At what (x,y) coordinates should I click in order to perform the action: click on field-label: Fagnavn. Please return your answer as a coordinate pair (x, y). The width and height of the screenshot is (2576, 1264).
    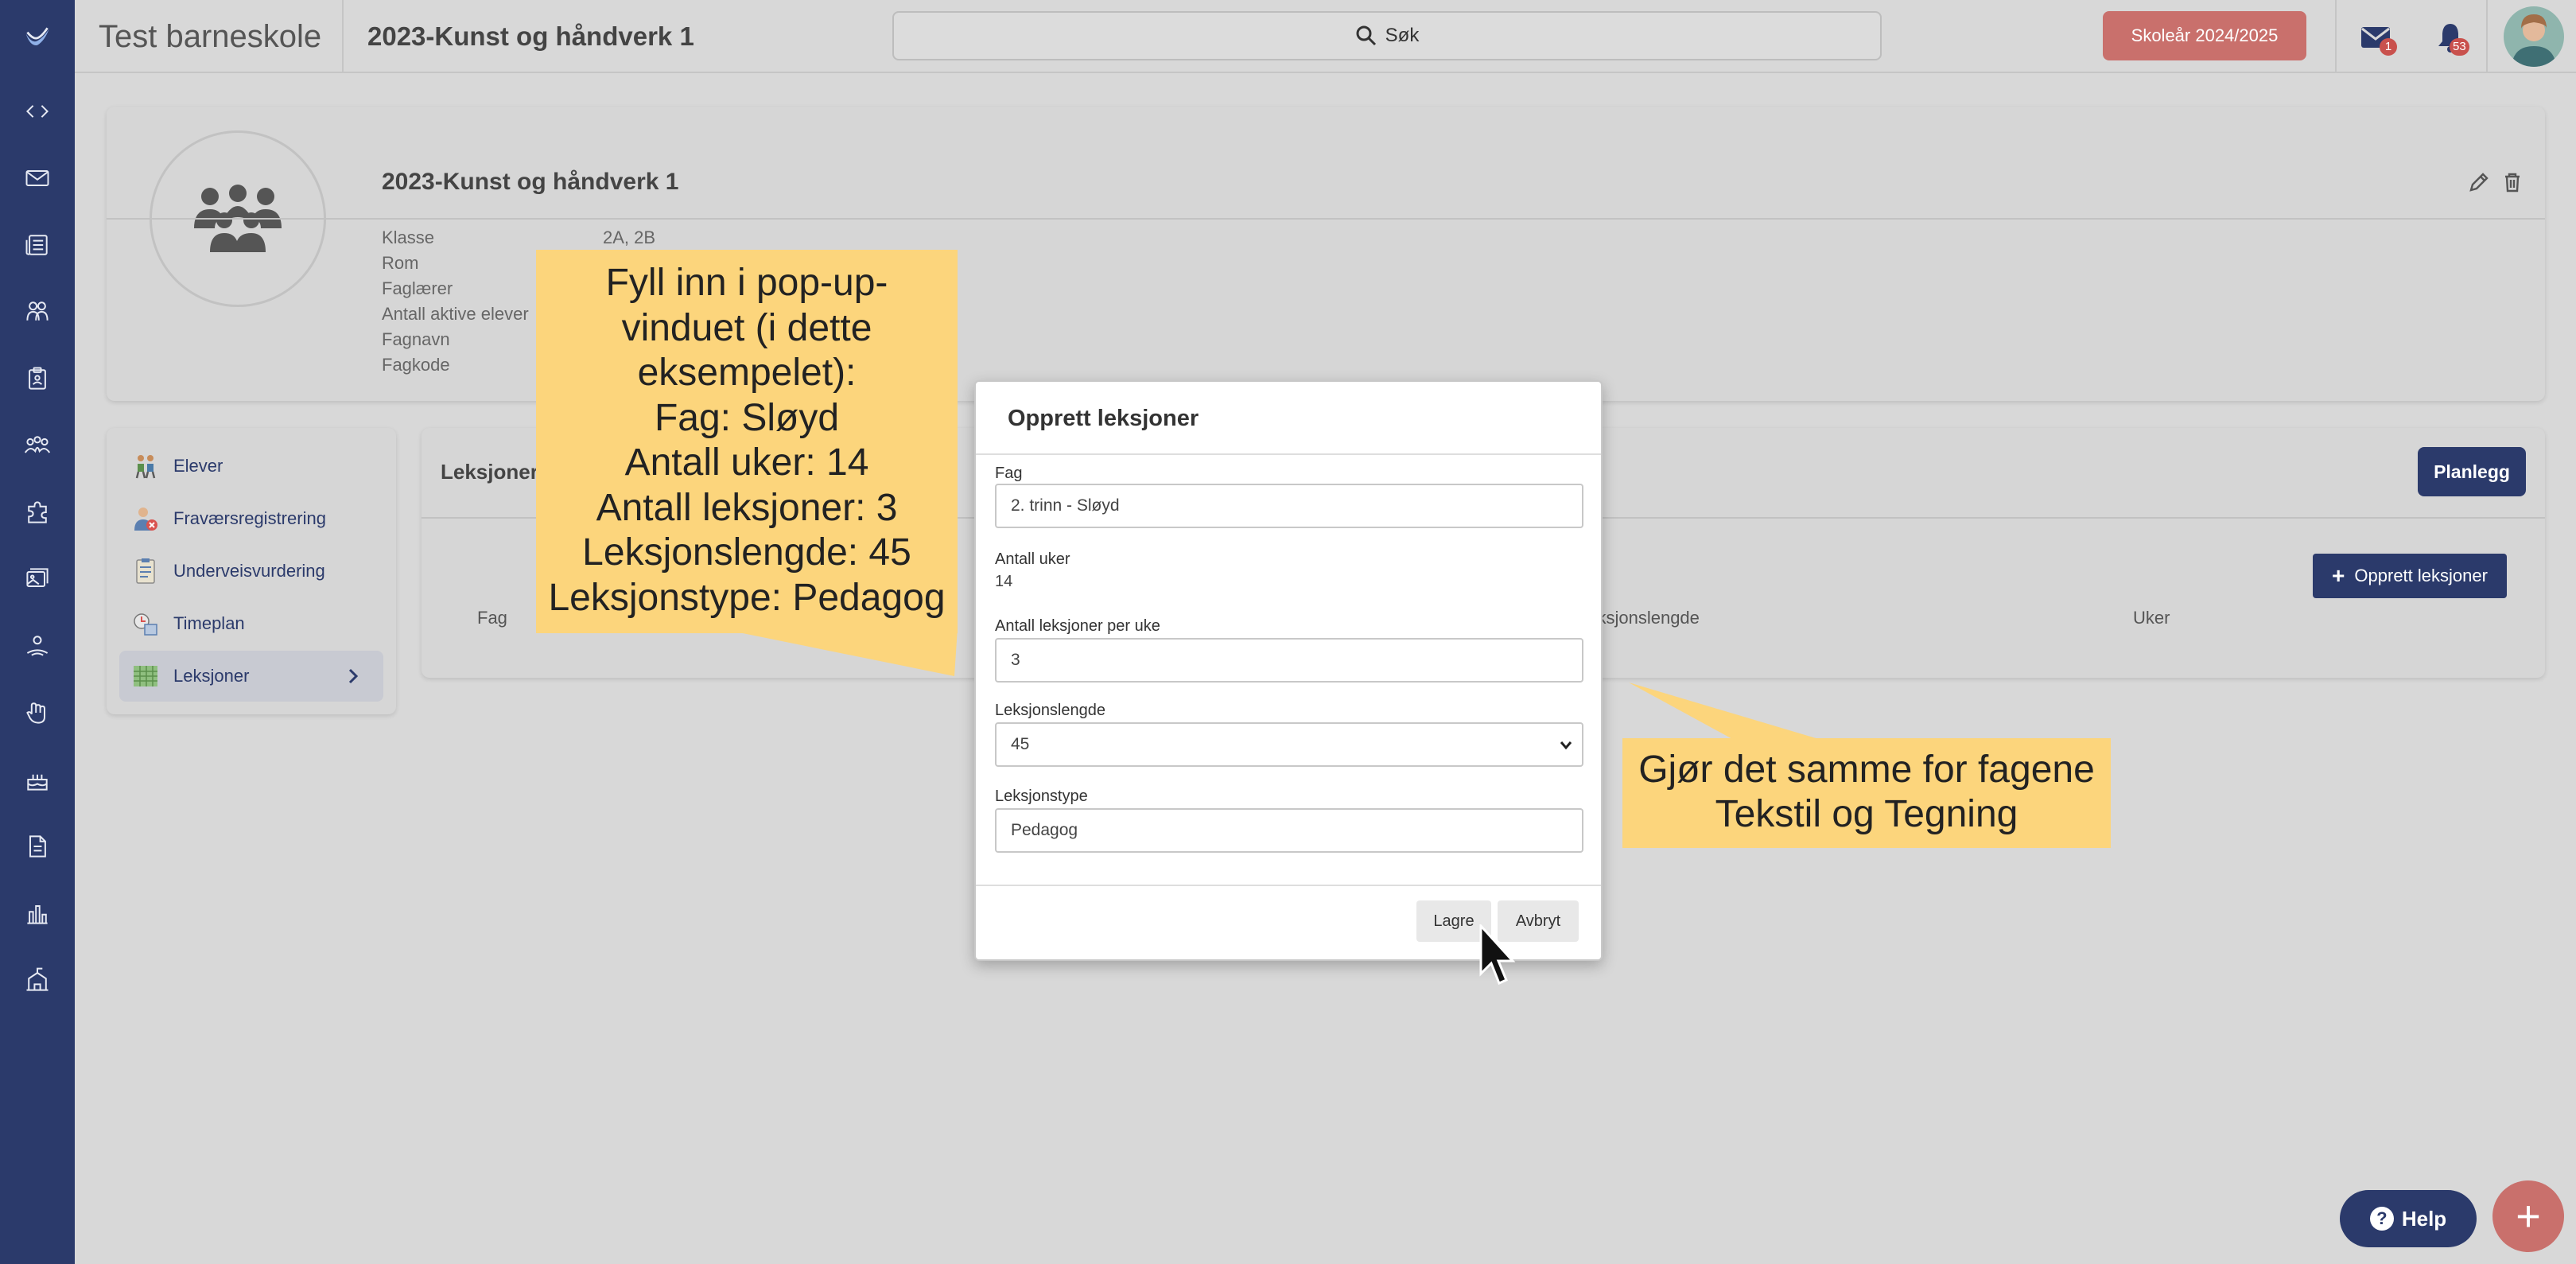
    Looking at the image, I should click on (416, 339).